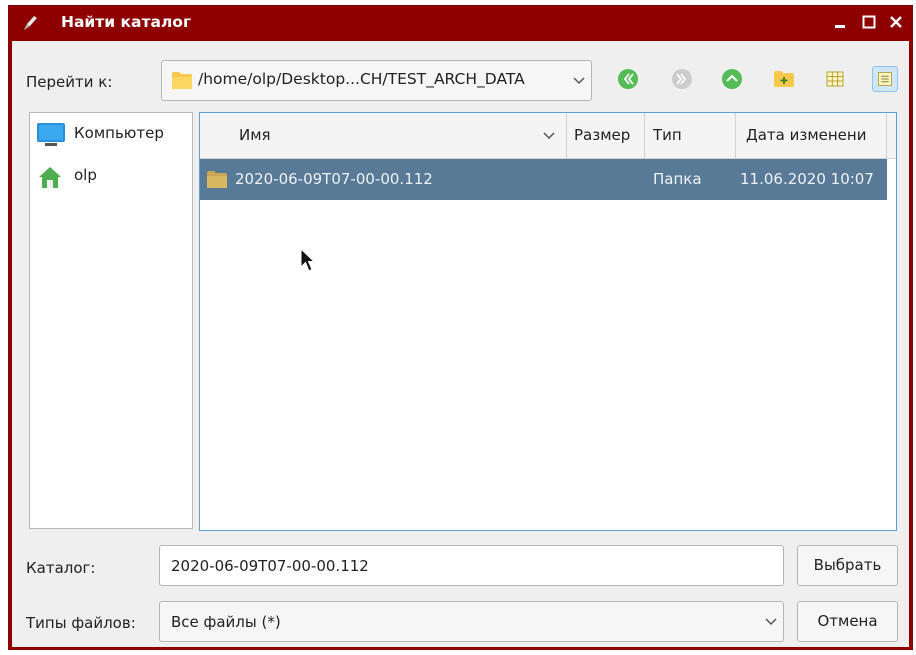 This screenshot has width=916, height=655. Describe the element at coordinates (885, 79) in the screenshot. I see `detail-view-icon` at that location.